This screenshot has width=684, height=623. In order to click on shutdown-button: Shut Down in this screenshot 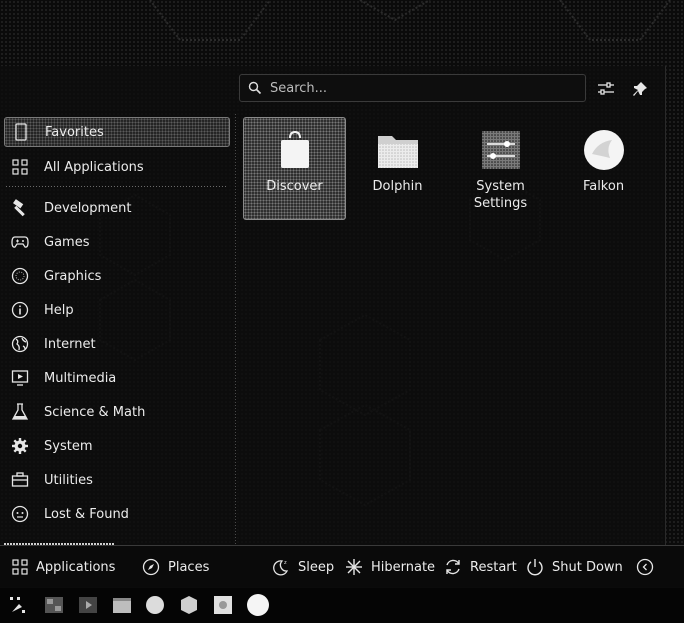, I will do `click(574, 567)`.